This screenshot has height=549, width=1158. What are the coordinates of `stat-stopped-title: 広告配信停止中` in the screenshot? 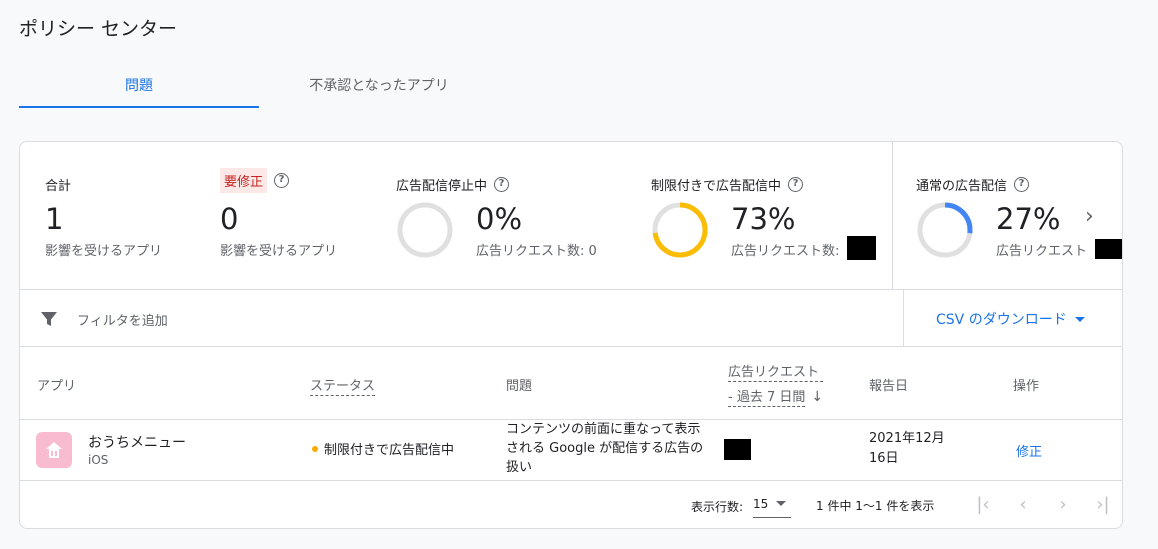 It's located at (442, 186).